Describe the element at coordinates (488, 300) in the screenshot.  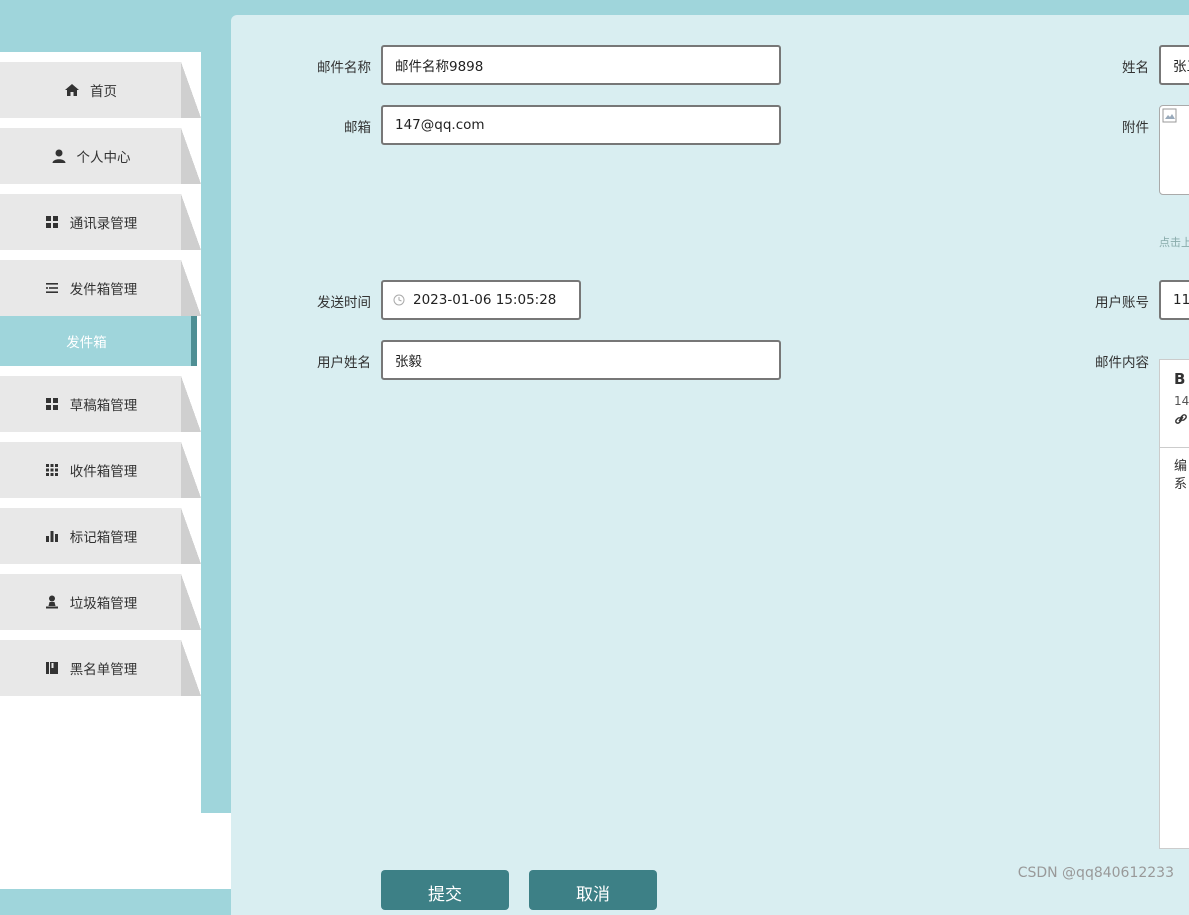
I see `send-time-input` at that location.